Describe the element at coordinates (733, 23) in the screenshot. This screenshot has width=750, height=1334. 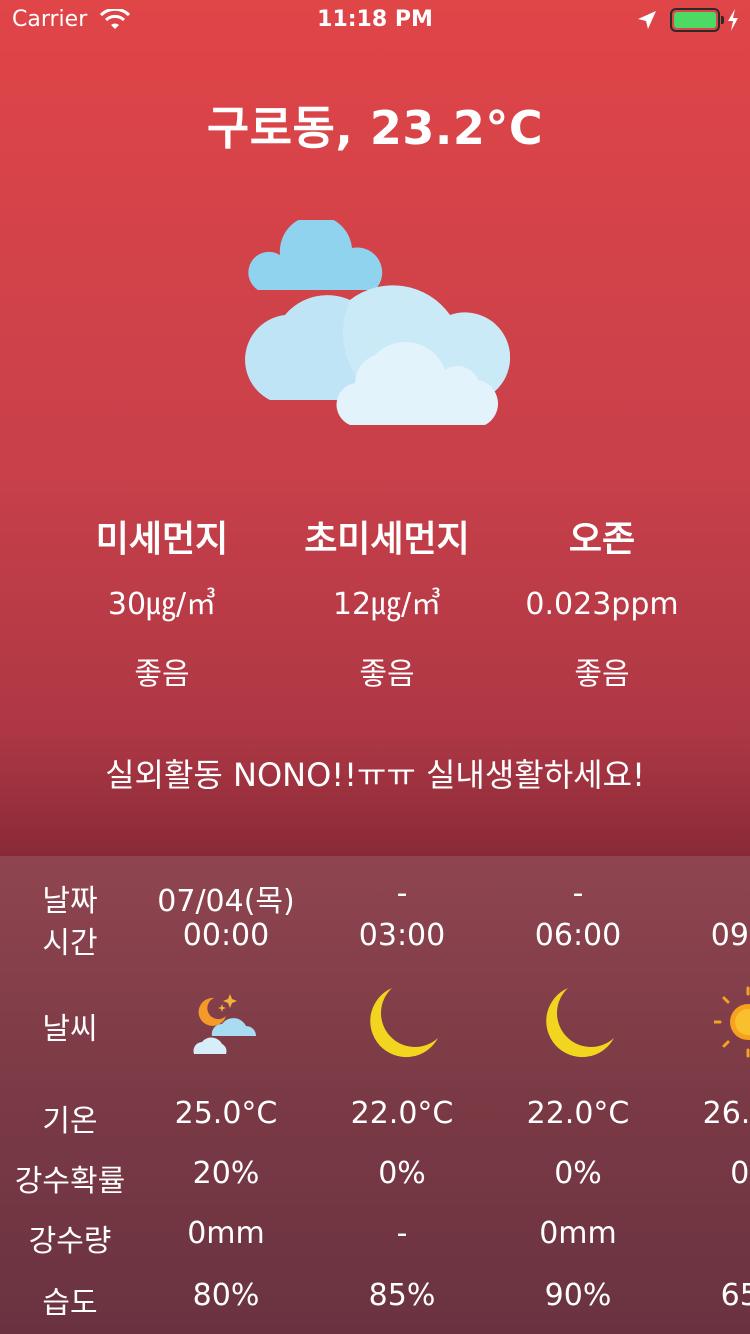
I see `charging-bolt-icon` at that location.